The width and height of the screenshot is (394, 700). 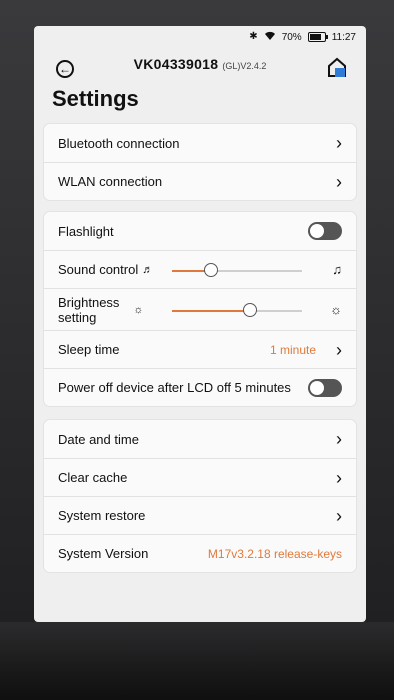 I want to click on brightness-slider, so click(x=237, y=309).